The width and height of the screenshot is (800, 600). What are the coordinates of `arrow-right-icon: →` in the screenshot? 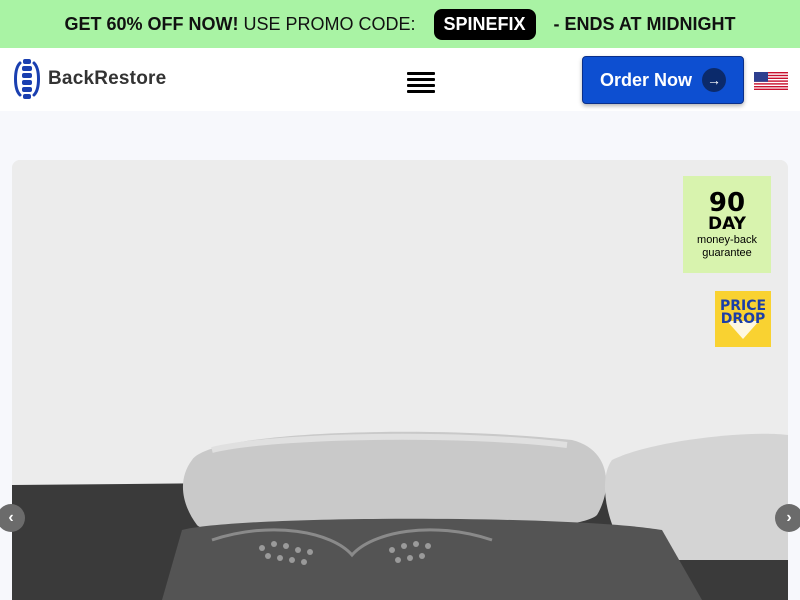 It's located at (714, 80).